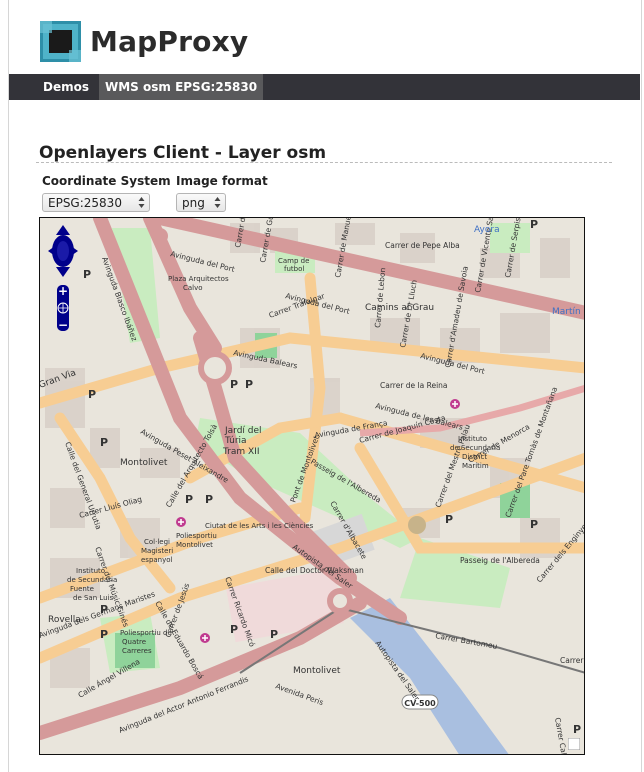 The height and width of the screenshot is (772, 644). Describe the element at coordinates (324, 162) in the screenshot. I see `title-divider` at that location.